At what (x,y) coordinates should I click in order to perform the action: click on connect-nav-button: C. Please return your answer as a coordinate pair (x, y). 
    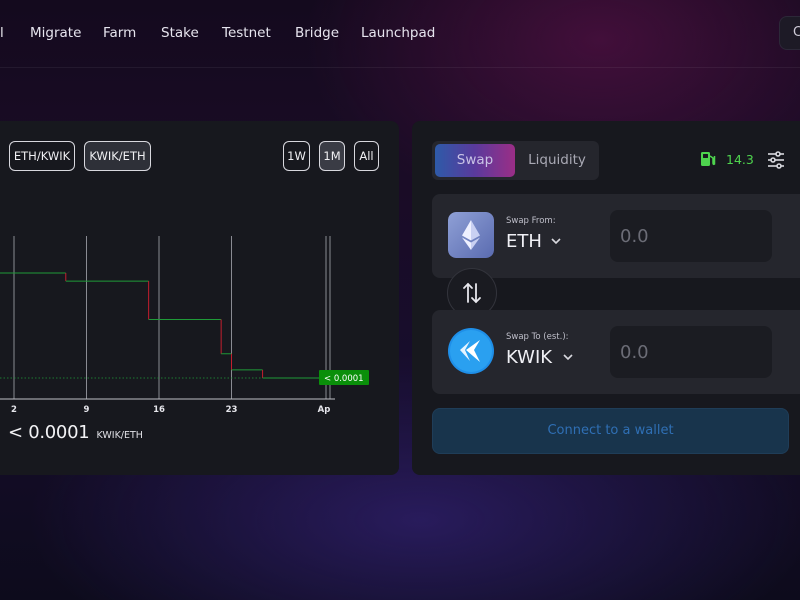
    Looking at the image, I should click on (789, 33).